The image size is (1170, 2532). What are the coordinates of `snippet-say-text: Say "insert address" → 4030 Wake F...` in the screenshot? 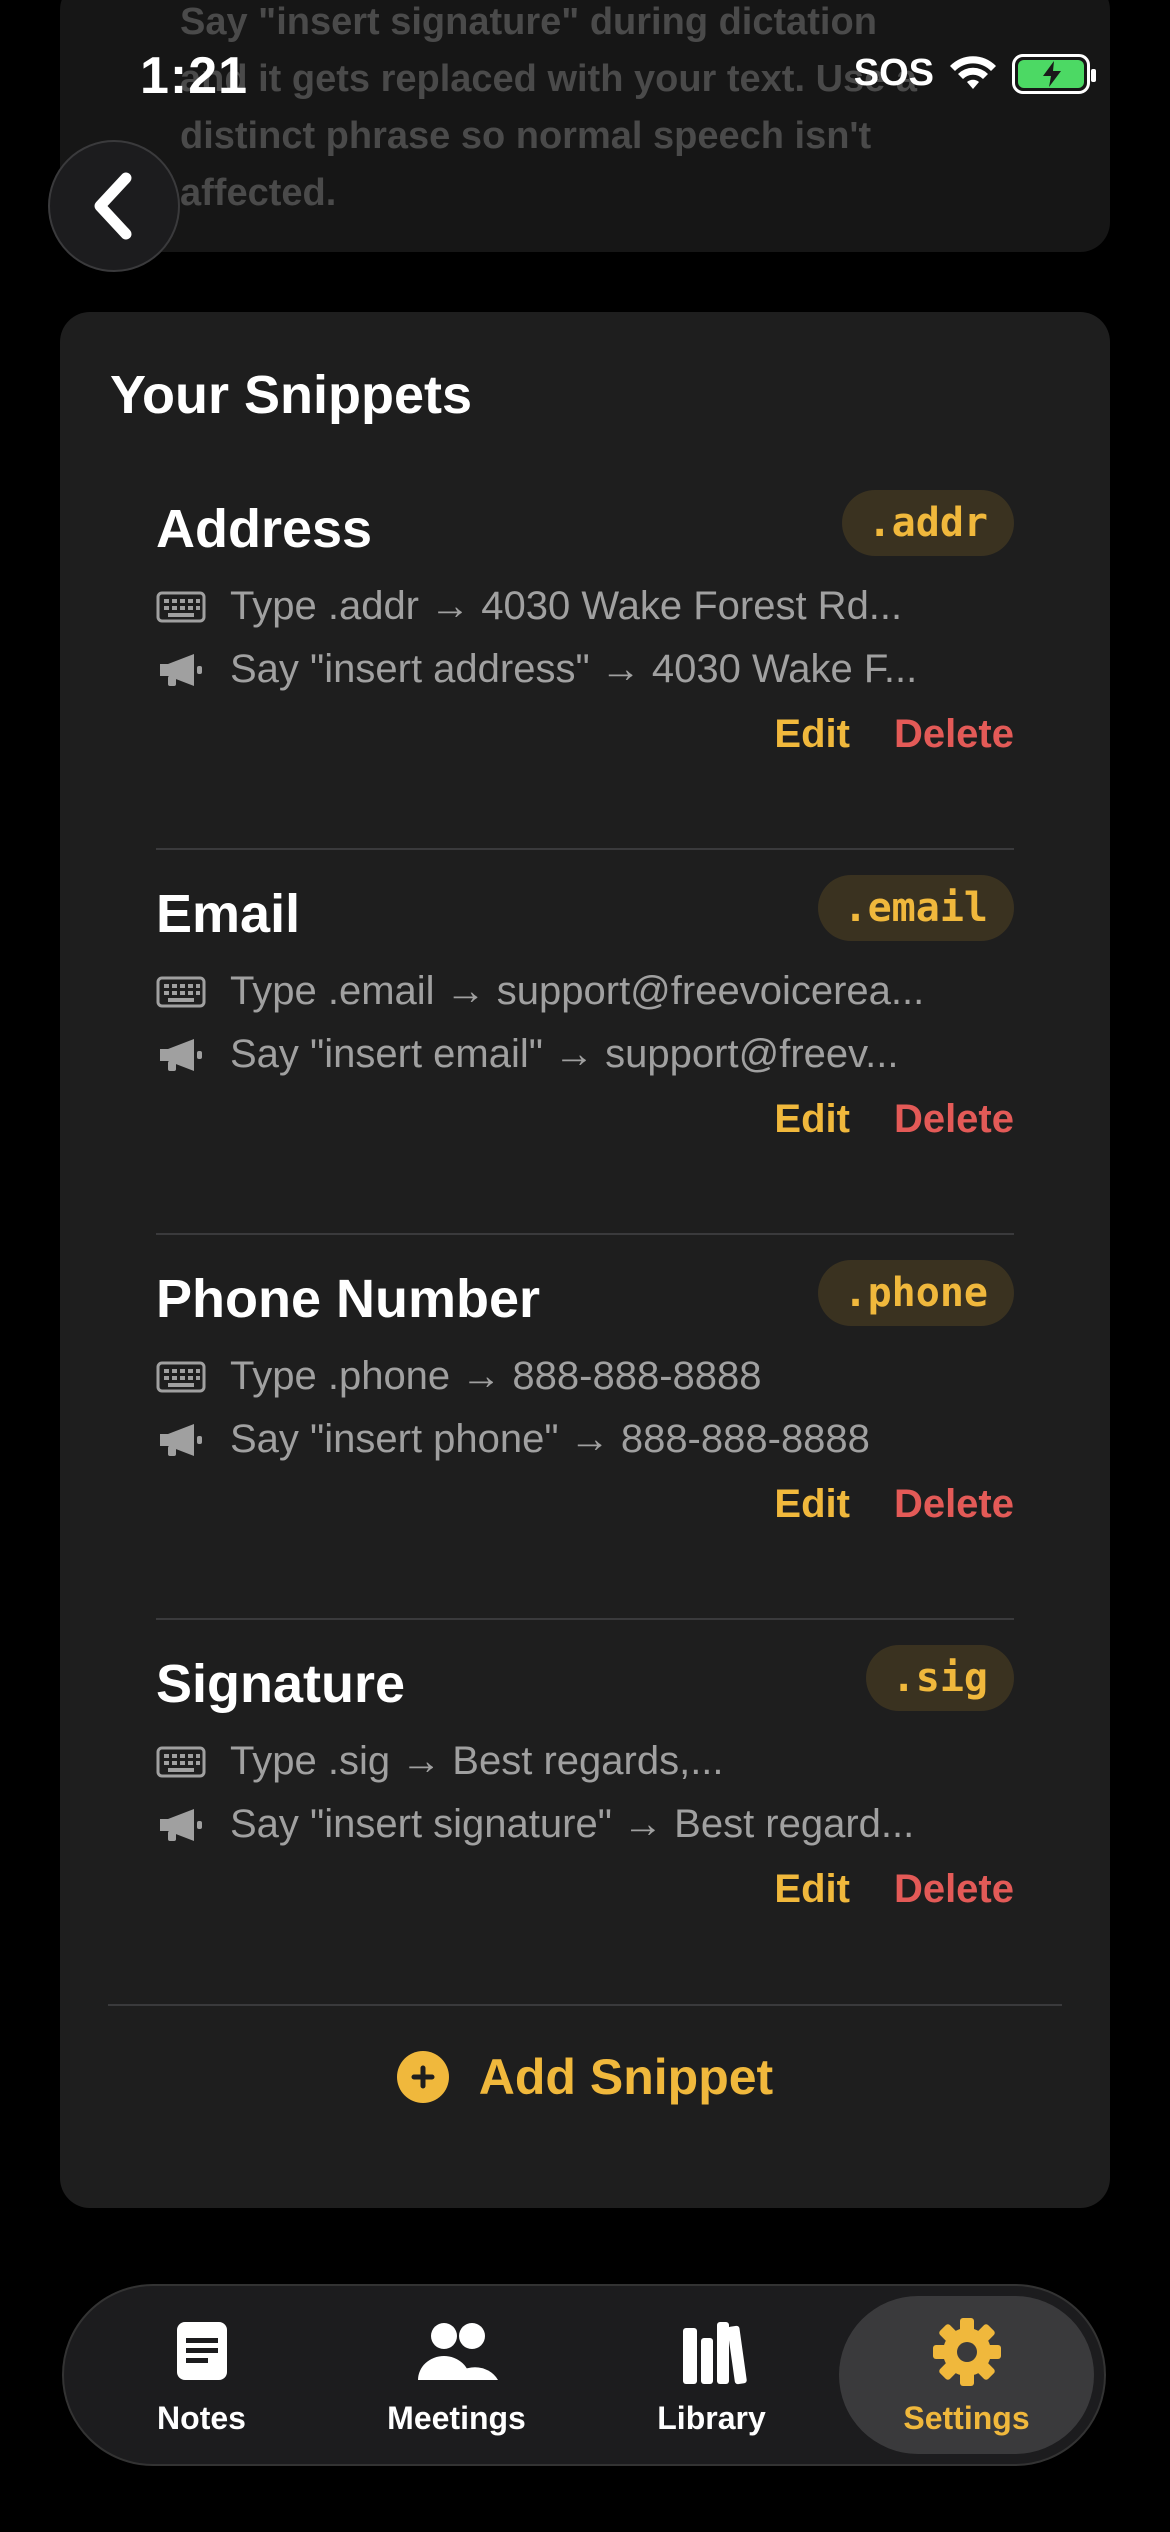 It's located at (574, 669).